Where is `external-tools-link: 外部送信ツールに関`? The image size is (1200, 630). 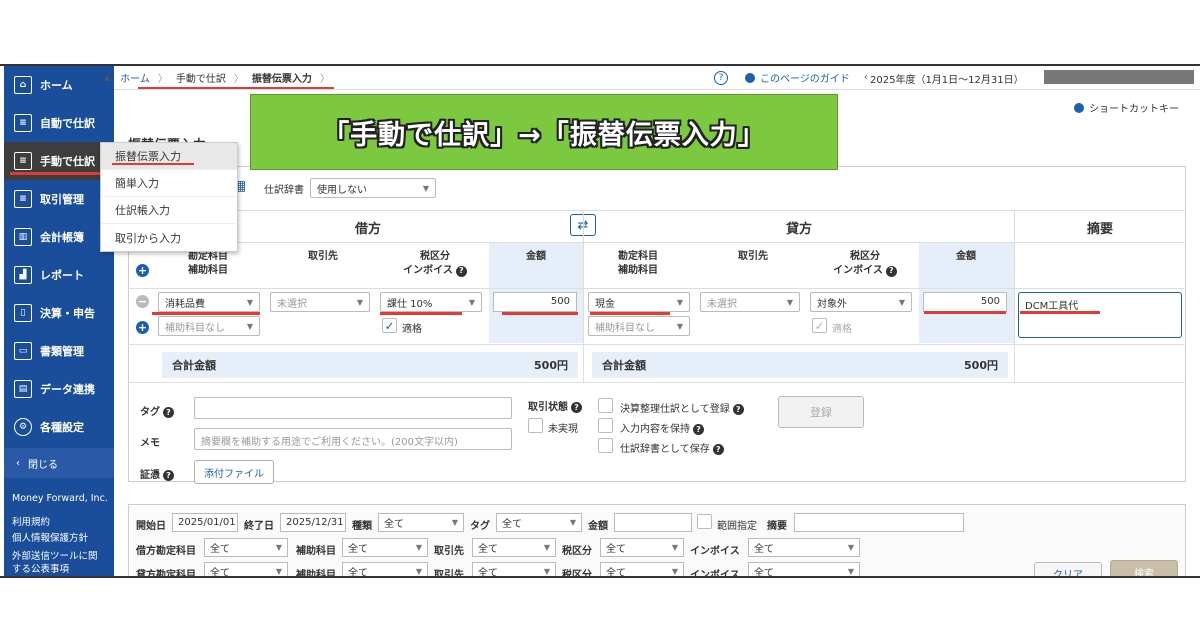
external-tools-link: 外部送信ツールに関 is located at coordinates (55, 556).